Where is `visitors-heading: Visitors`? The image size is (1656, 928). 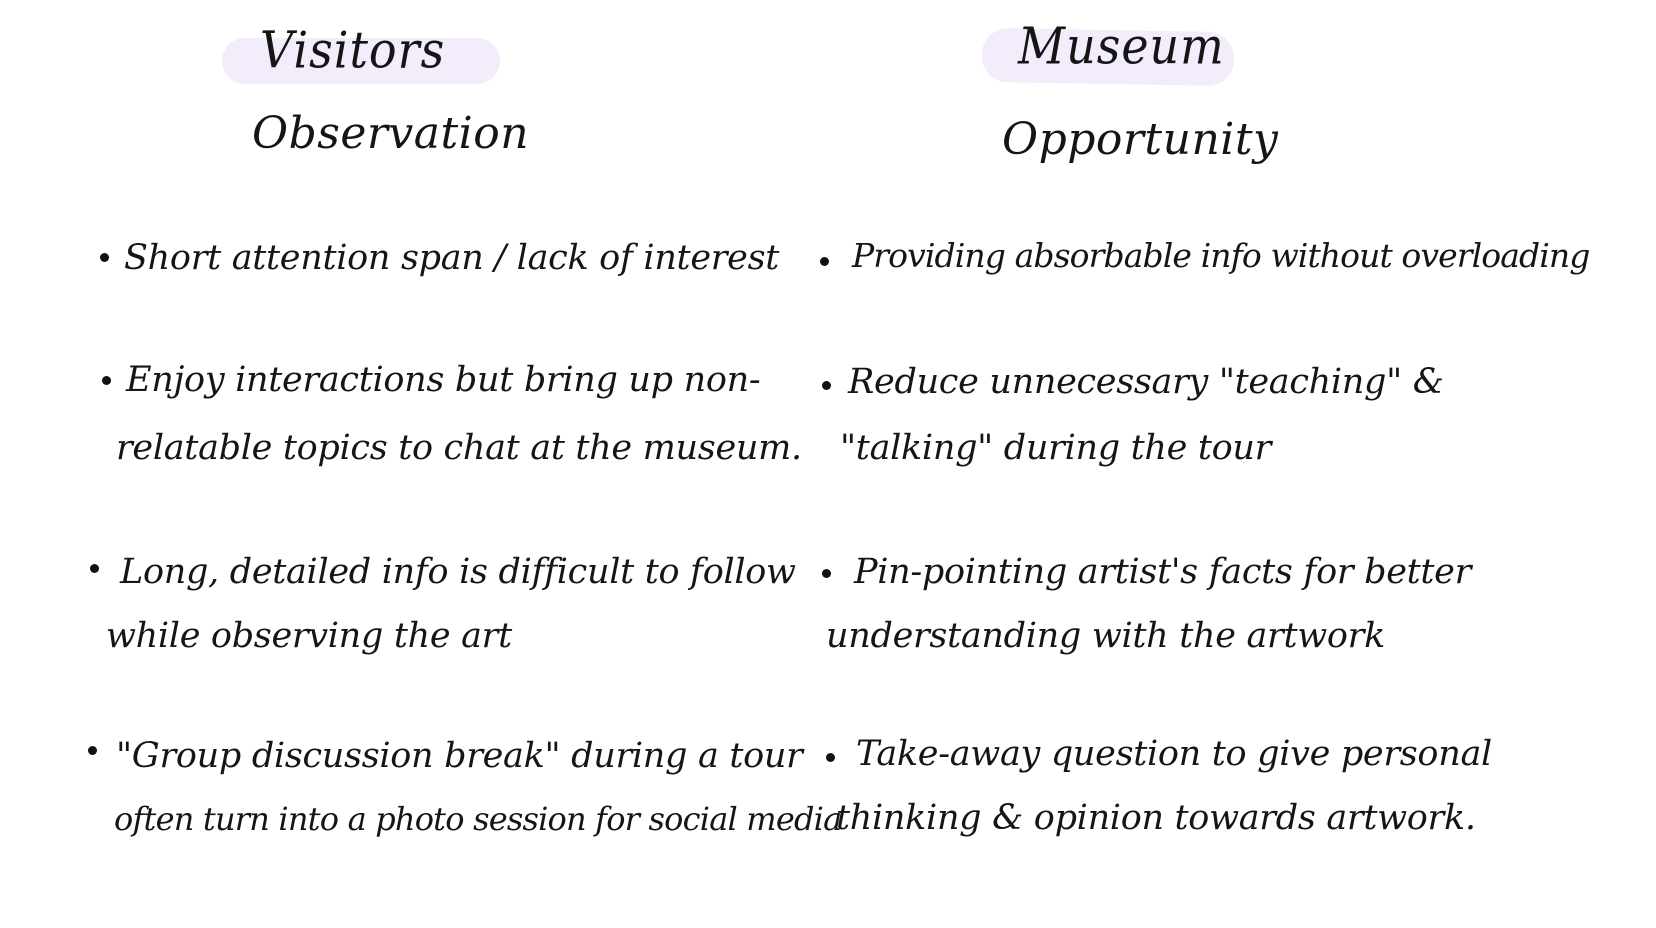
visitors-heading: Visitors is located at coordinates (353, 50).